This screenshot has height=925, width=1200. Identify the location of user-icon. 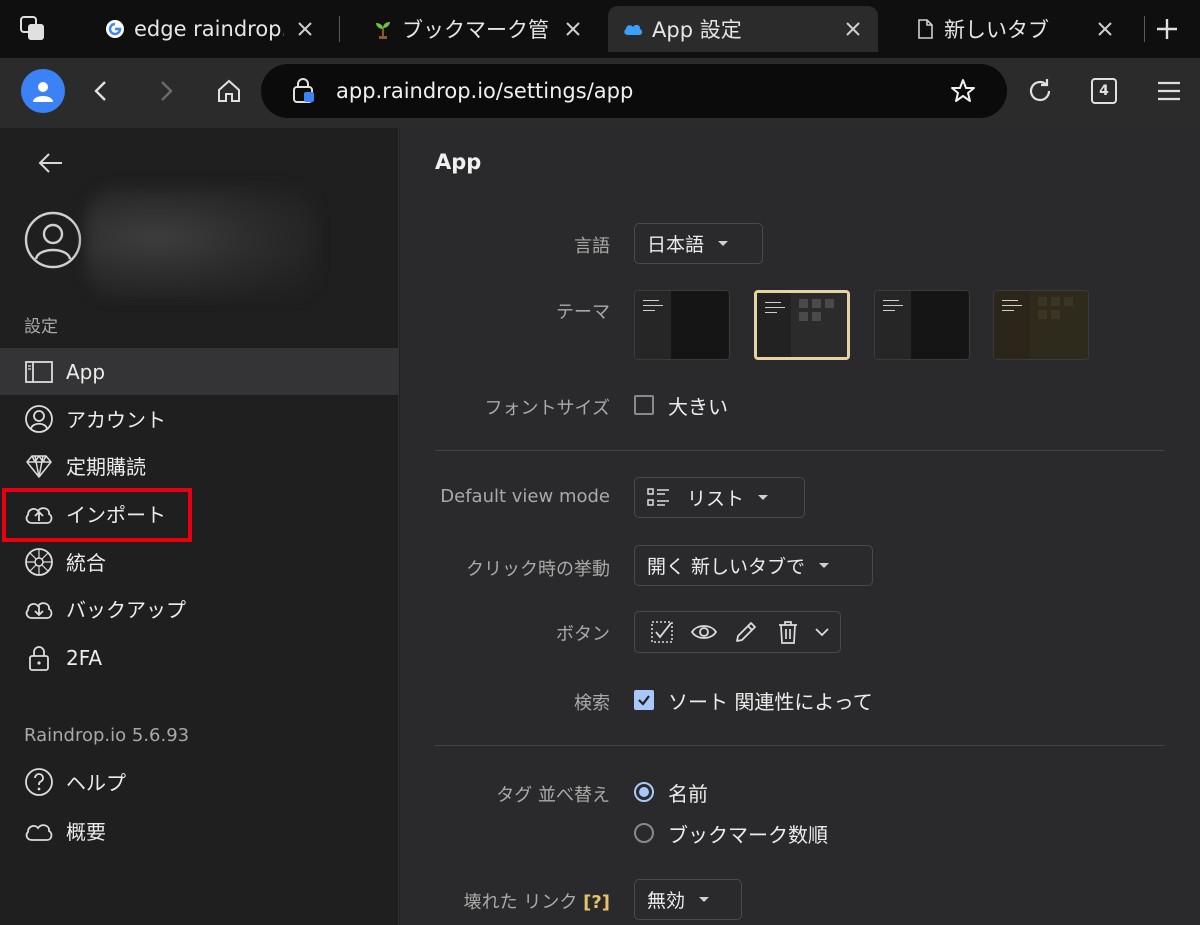
(43, 92).